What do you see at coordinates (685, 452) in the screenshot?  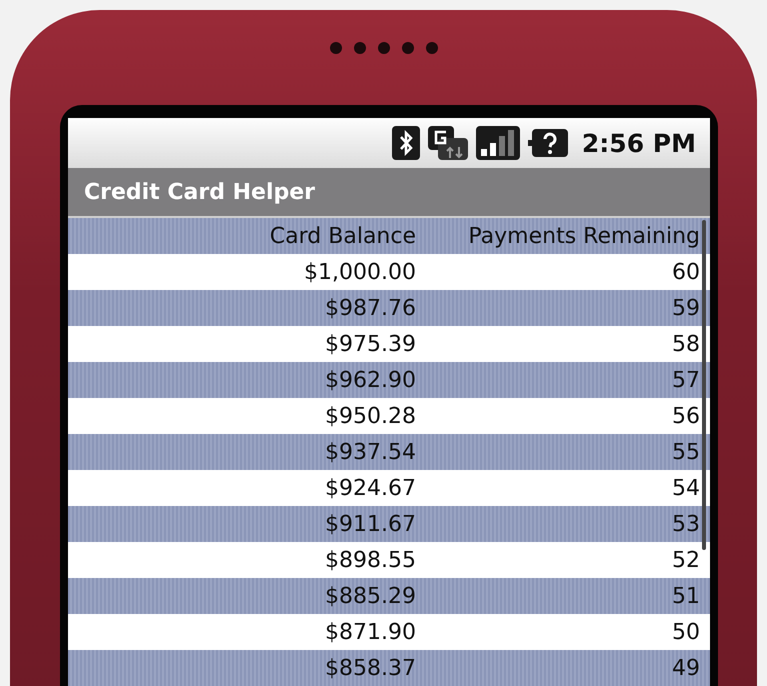 I see `payments-cell-text: 55` at bounding box center [685, 452].